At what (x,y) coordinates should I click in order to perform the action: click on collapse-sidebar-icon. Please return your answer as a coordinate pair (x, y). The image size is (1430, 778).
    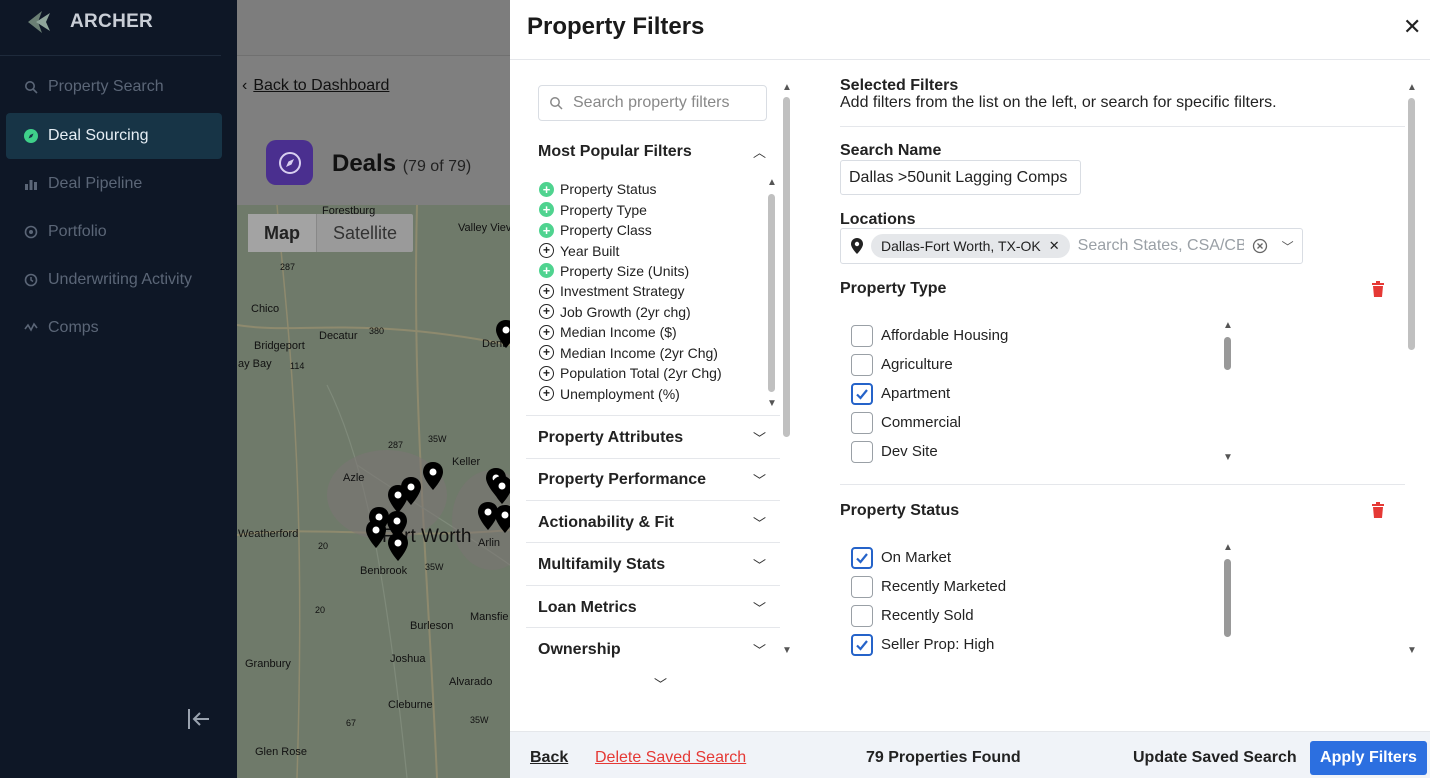
    Looking at the image, I should click on (199, 719).